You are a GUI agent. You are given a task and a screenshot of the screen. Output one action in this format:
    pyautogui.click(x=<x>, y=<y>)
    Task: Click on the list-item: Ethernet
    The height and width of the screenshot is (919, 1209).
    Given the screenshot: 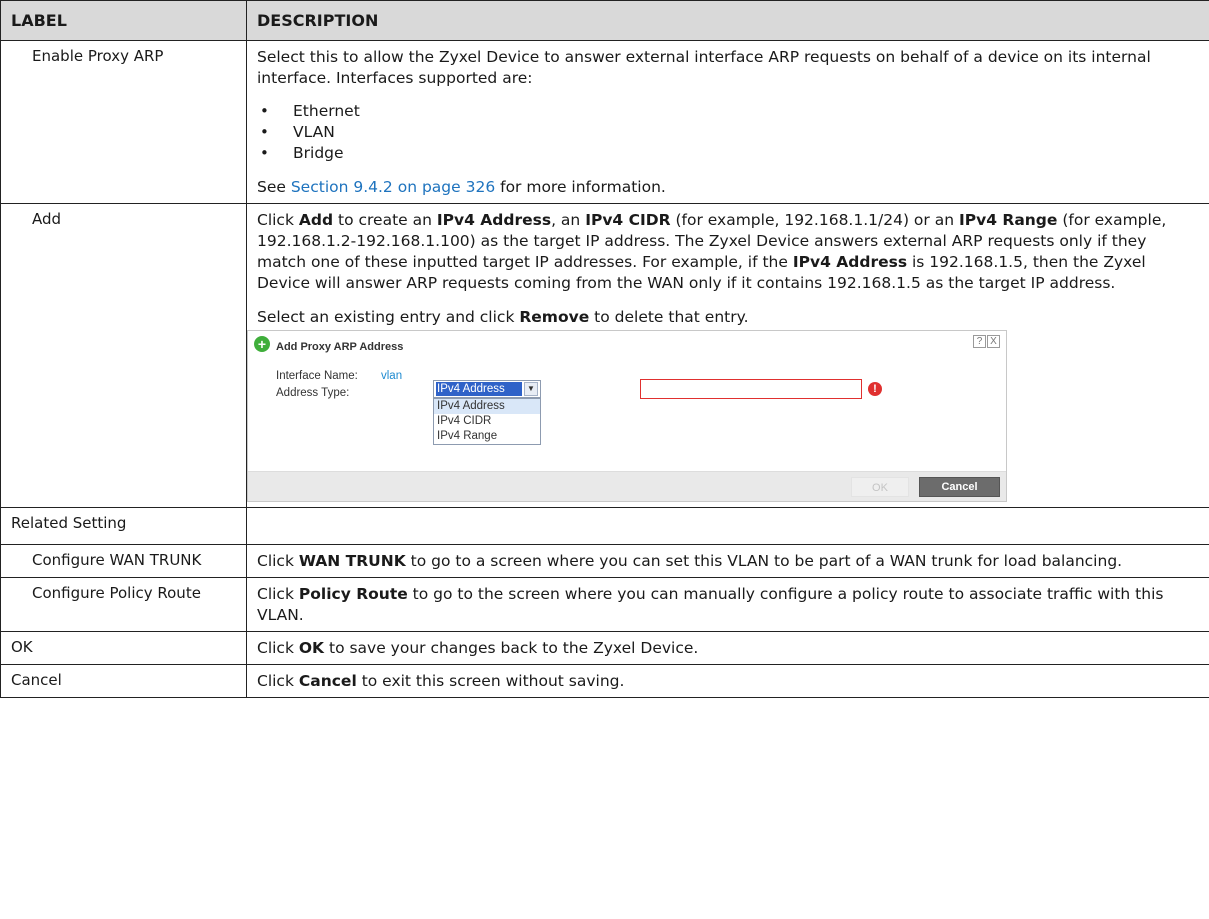 What is the action you would take?
    pyautogui.click(x=728, y=111)
    